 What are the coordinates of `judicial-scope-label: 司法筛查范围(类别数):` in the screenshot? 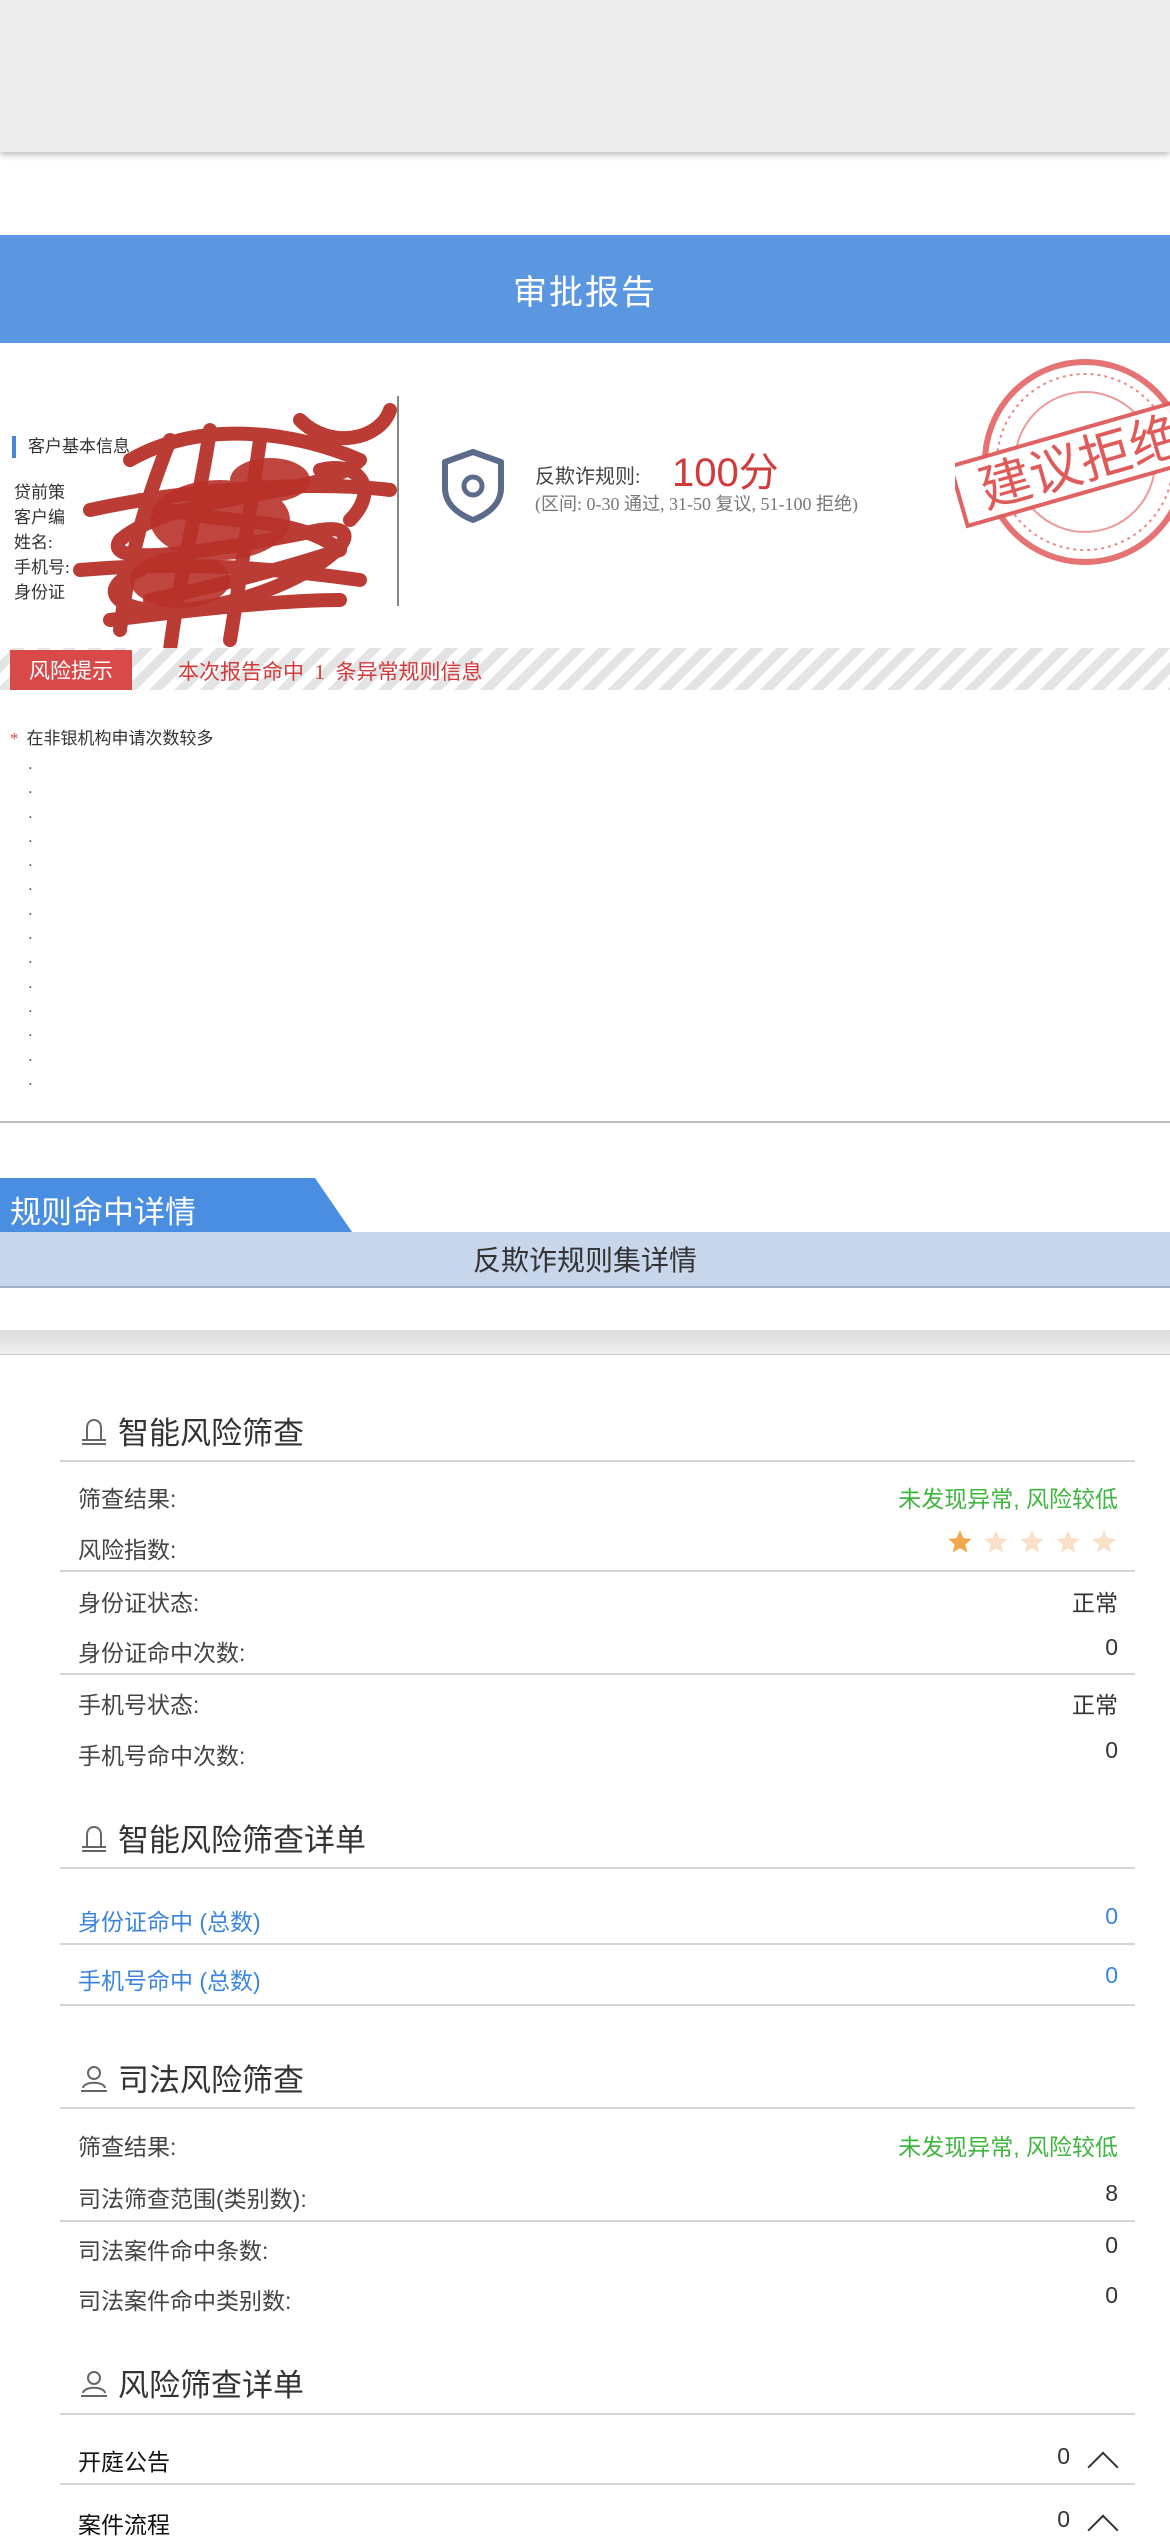 It's located at (192, 2199).